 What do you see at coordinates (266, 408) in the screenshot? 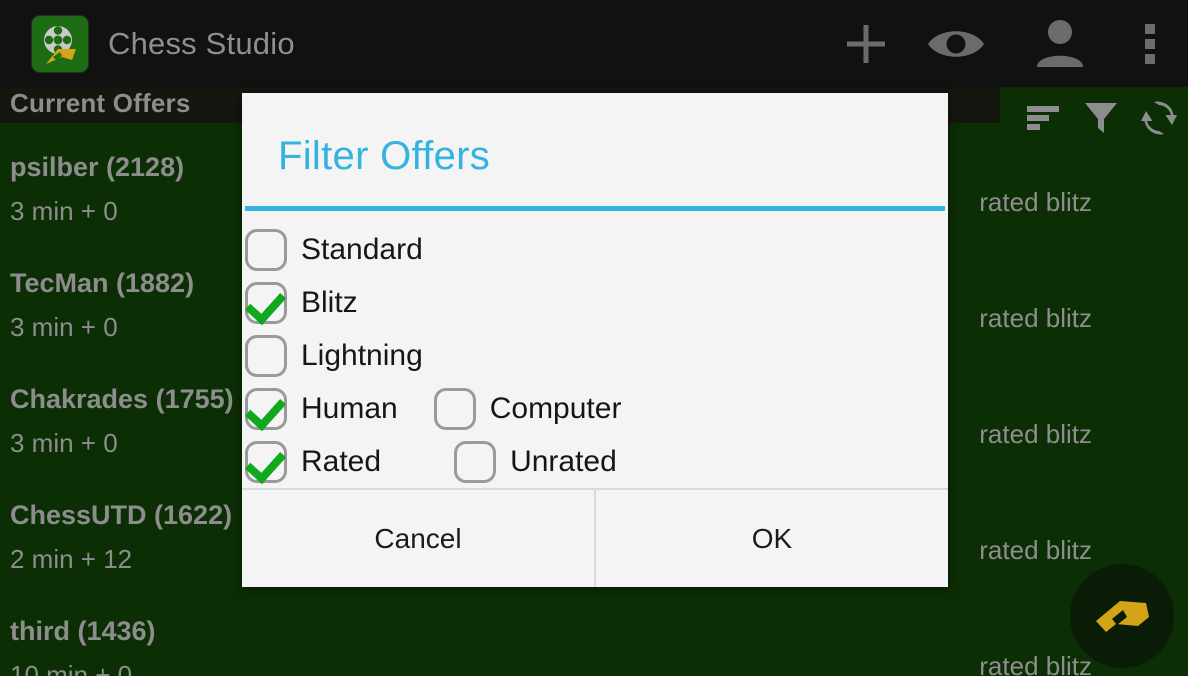
I see `checkbox-human-box` at bounding box center [266, 408].